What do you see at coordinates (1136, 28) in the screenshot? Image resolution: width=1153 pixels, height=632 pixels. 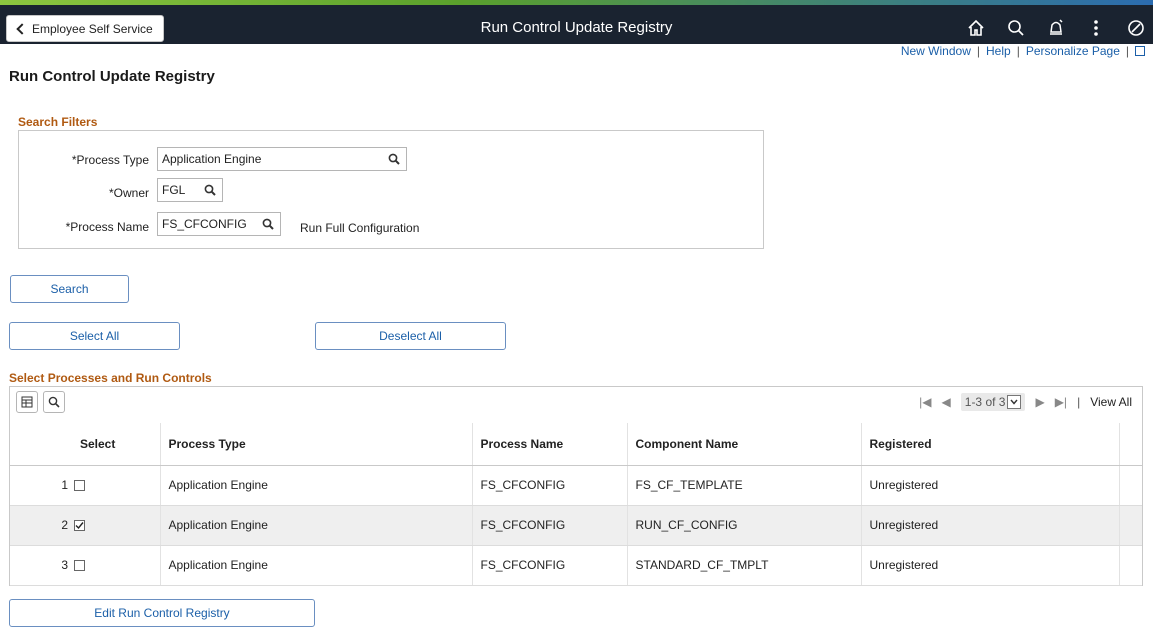 I see `navbar-icon` at bounding box center [1136, 28].